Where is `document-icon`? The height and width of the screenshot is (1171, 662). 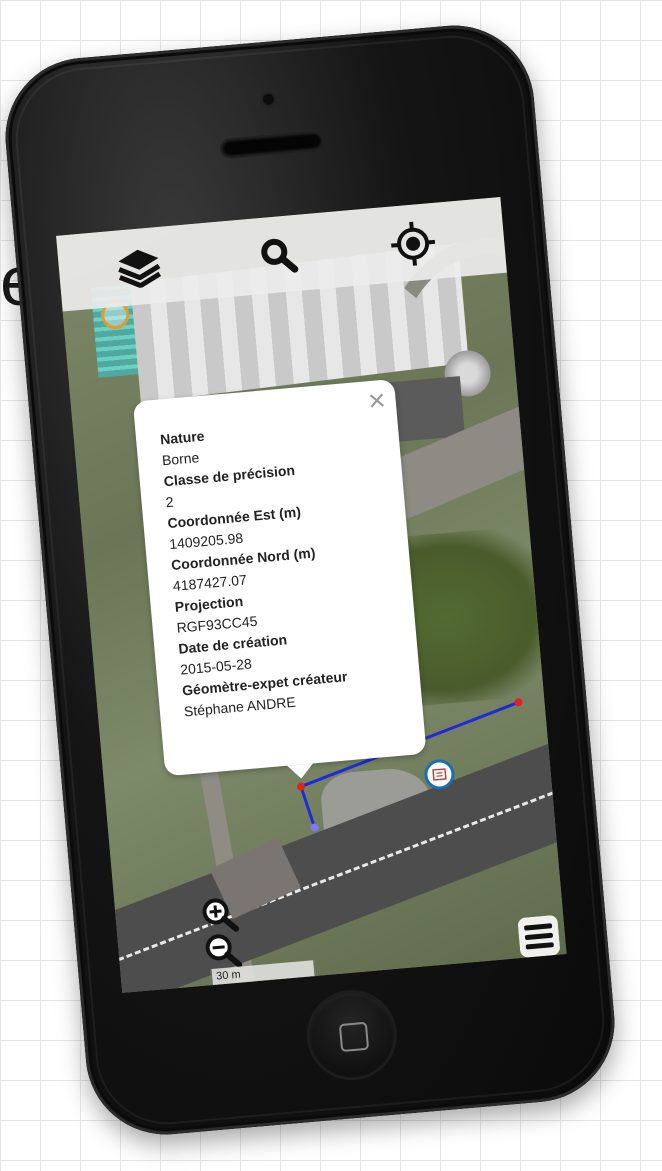
document-icon is located at coordinates (439, 774).